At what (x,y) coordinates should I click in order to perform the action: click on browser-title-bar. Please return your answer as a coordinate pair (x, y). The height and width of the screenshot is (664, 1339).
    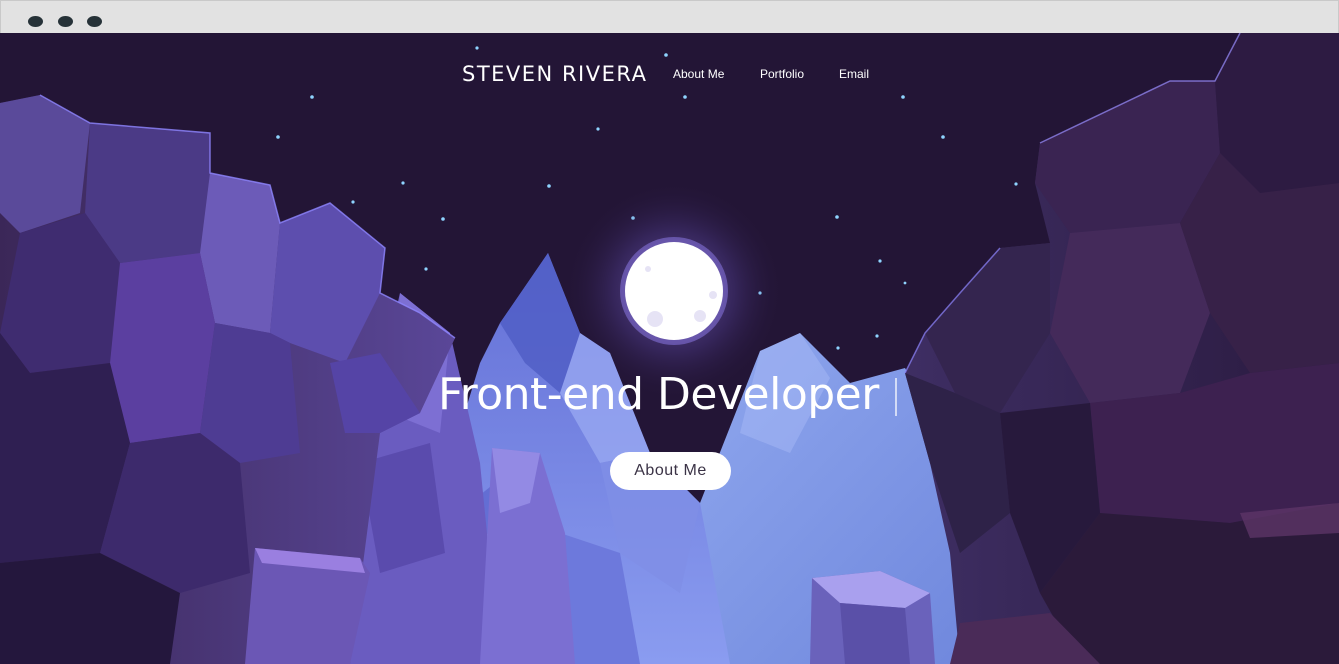
    Looking at the image, I should click on (669, 17).